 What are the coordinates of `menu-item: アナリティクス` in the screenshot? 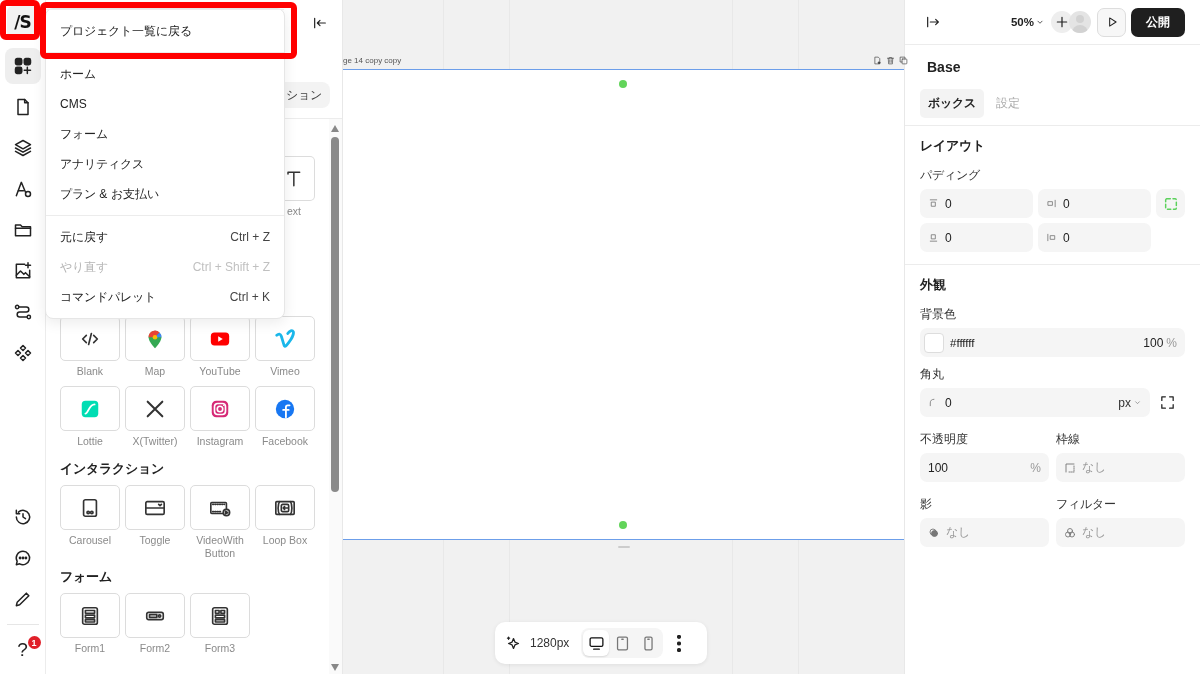 It's located at (165, 164).